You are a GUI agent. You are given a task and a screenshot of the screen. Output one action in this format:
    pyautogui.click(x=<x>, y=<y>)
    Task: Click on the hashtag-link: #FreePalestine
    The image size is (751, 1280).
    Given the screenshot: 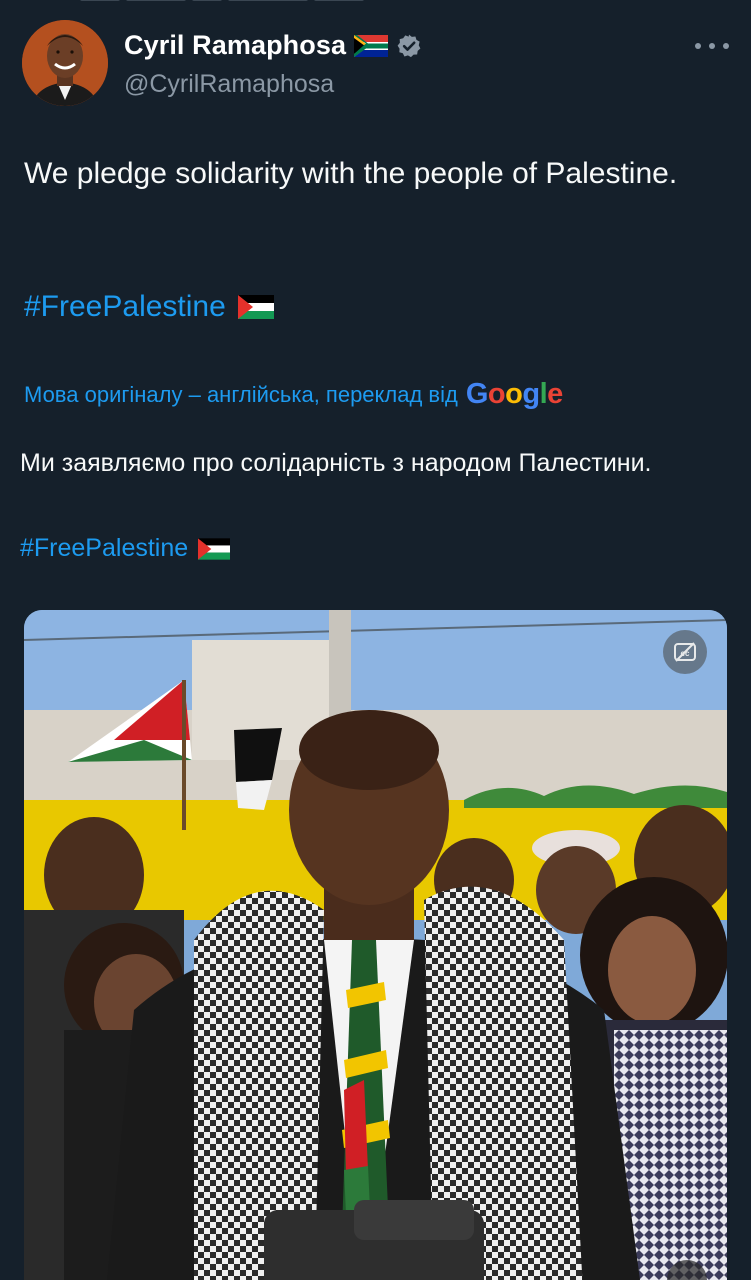 What is the action you would take?
    pyautogui.click(x=125, y=307)
    